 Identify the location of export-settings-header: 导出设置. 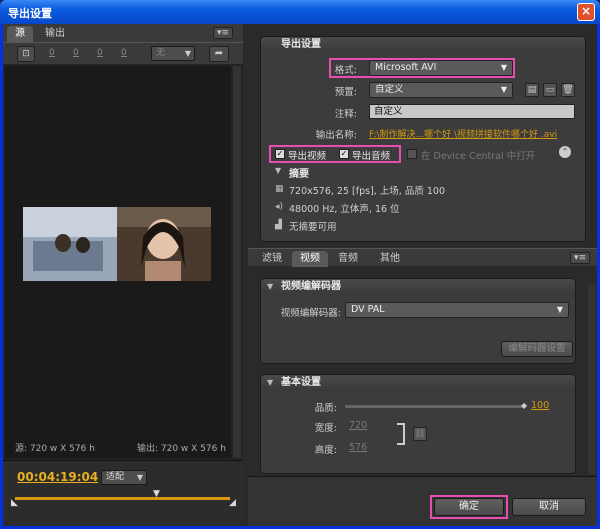
(423, 45).